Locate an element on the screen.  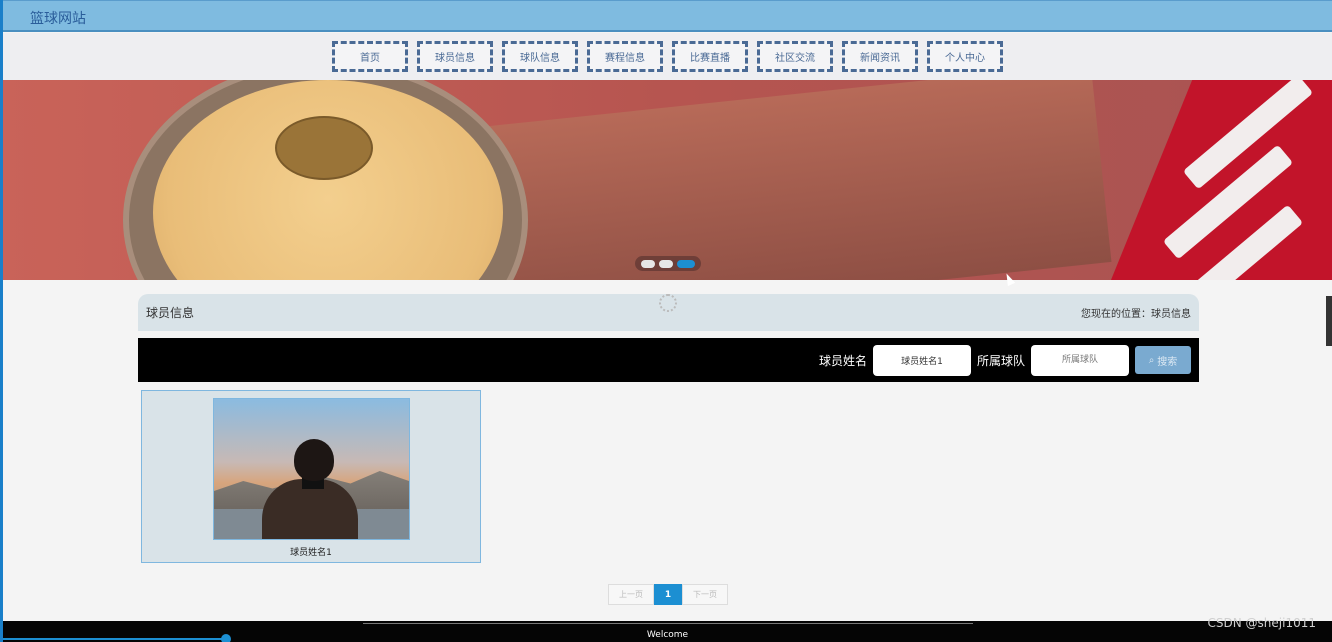
next-page-button: 下一页 is located at coordinates (705, 594).